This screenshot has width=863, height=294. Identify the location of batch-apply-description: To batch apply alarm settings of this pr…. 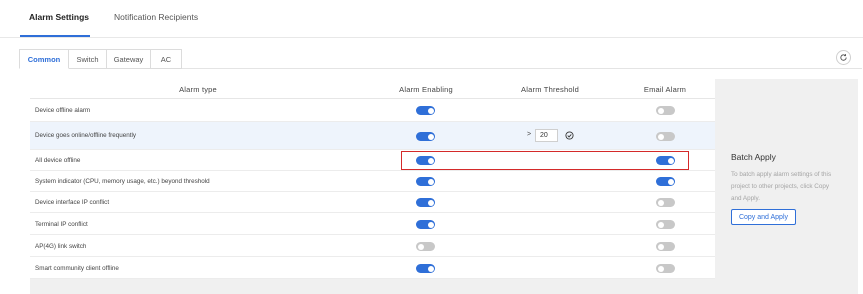
(781, 186).